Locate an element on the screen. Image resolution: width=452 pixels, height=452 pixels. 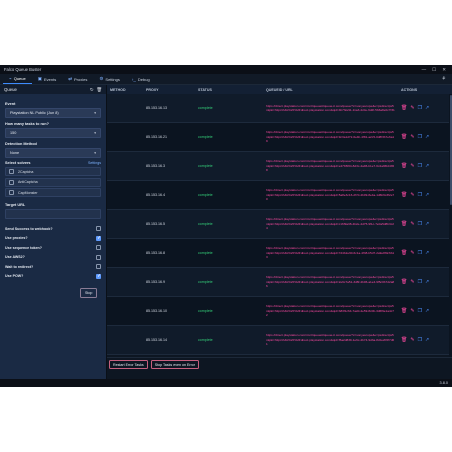
trash-icon: 🗑 is located at coordinates (99, 90).